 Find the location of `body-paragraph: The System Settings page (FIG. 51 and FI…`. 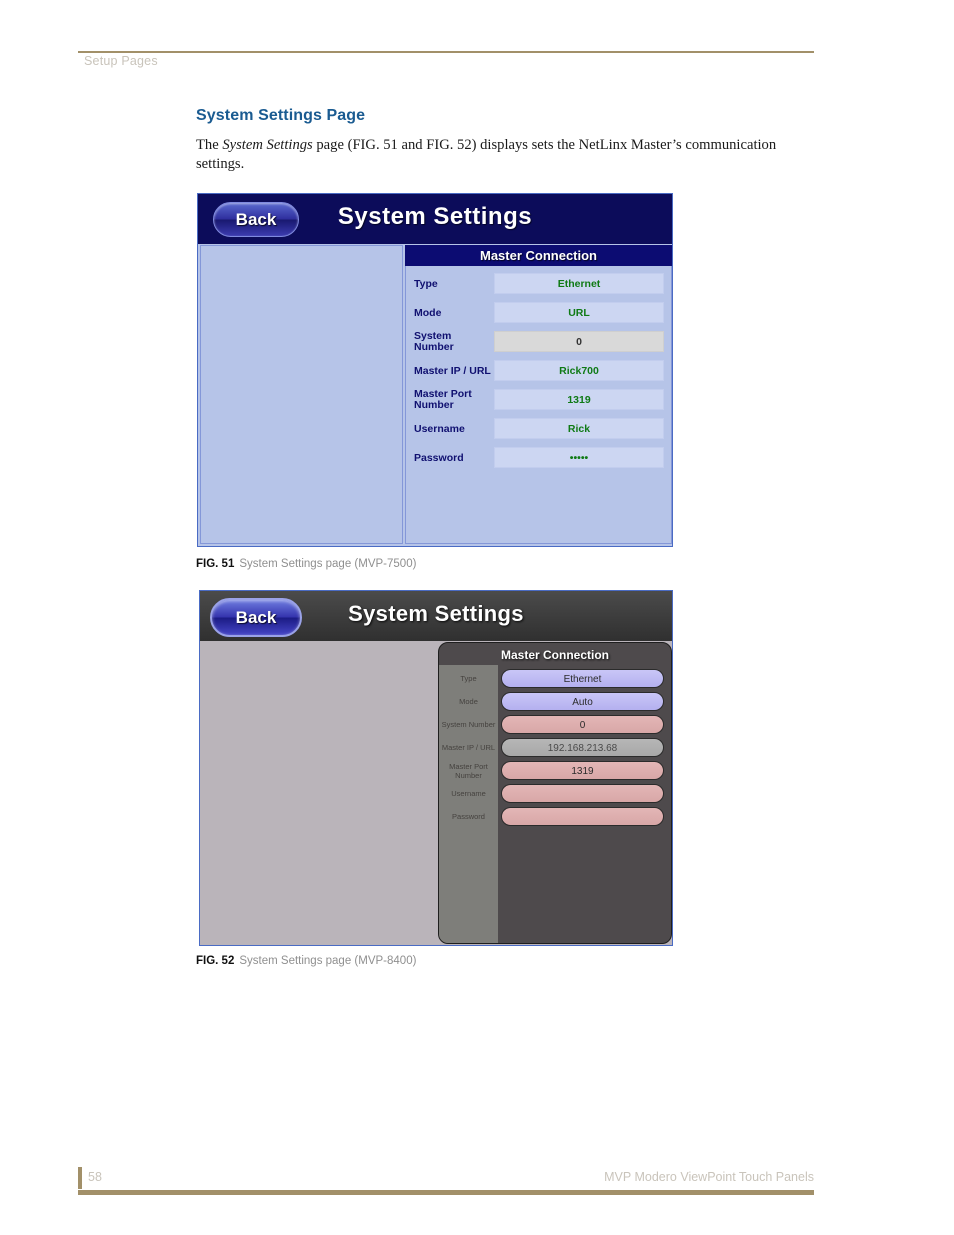

body-paragraph: The System Settings page (FIG. 51 and FI… is located at coordinates (496, 155).